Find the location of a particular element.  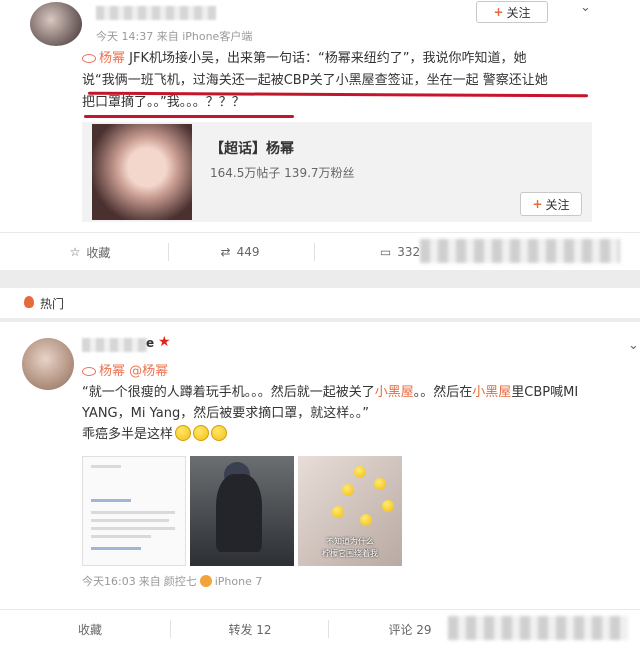

topic-stats: 164.5万帖子 139.7万粉丝 is located at coordinates (282, 173).